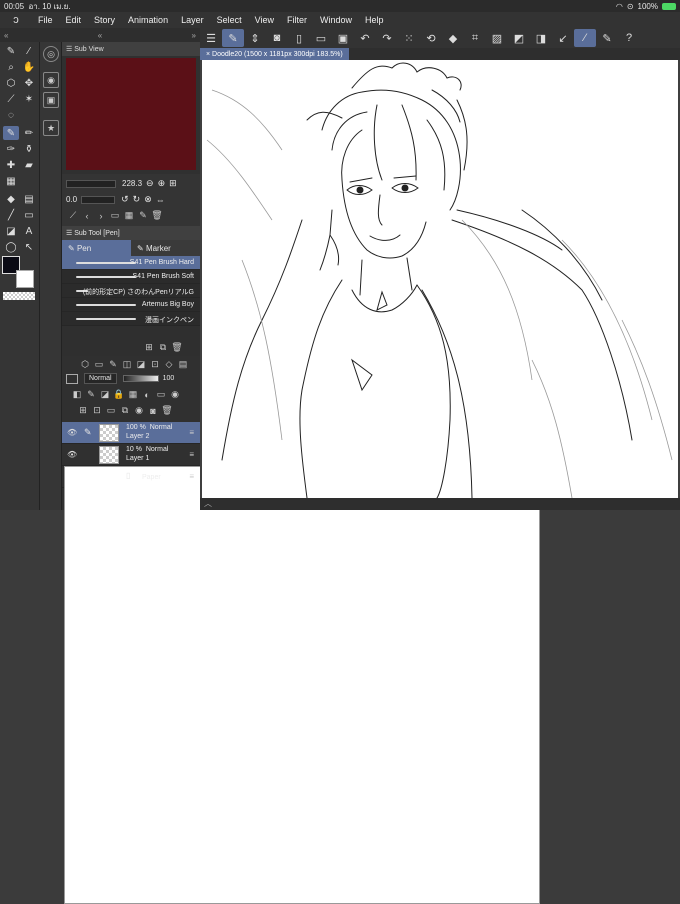  Describe the element at coordinates (131, 291) in the screenshot. I see `brush-item: (前的形定CP) さのわんPenリアルG` at that location.